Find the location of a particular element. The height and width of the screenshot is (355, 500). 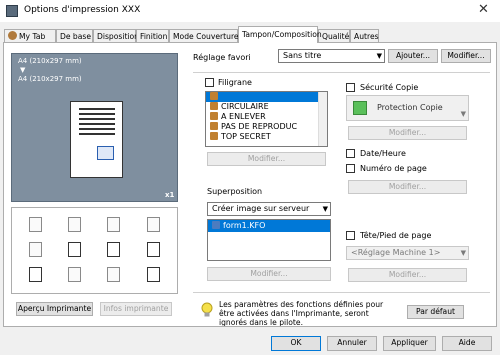

printer-info-button: Infos imprimante is located at coordinates (136, 309).